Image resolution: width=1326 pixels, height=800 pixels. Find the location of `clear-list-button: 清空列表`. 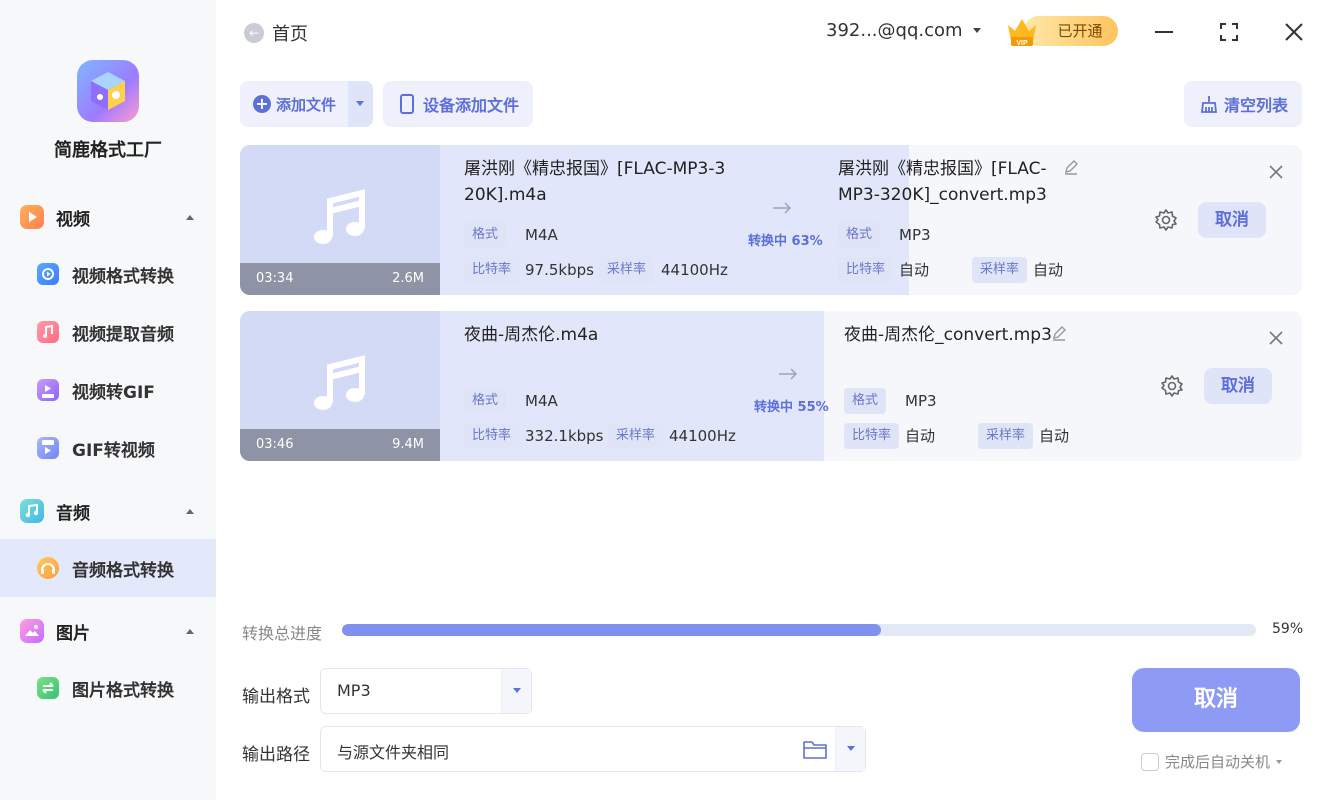

clear-list-button: 清空列表 is located at coordinates (1243, 104).